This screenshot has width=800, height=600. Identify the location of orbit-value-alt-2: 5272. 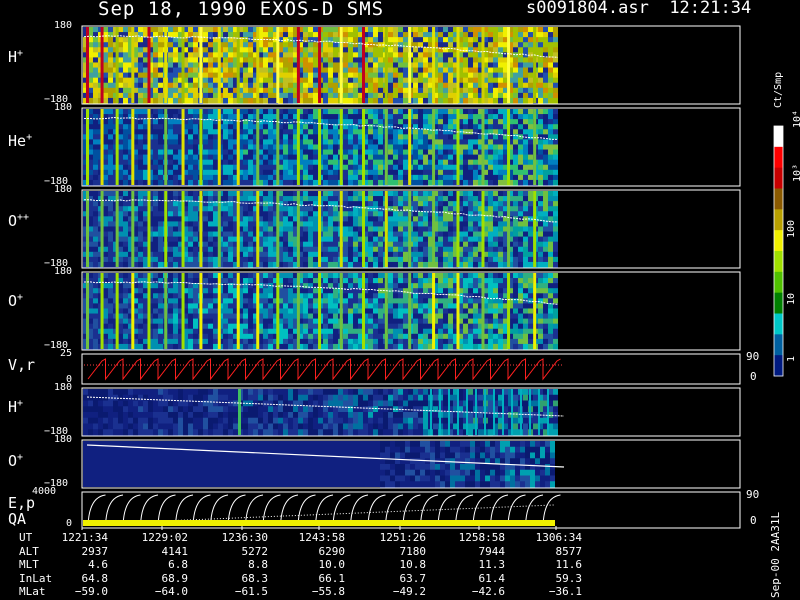
(255, 551).